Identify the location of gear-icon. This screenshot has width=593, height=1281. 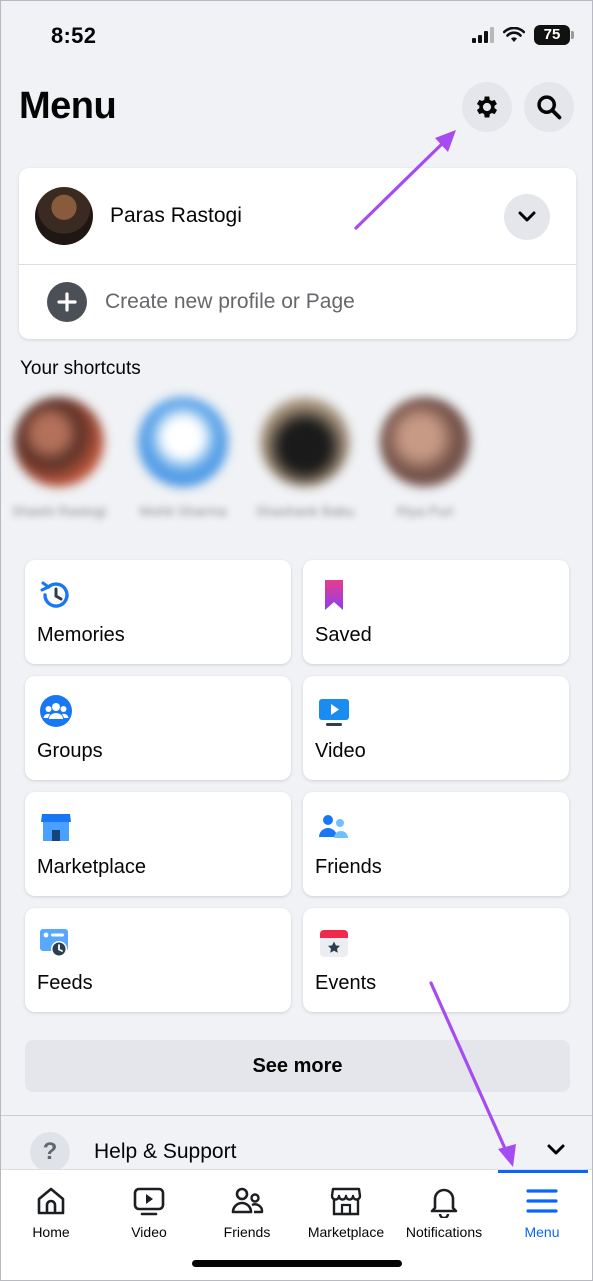
(487, 107).